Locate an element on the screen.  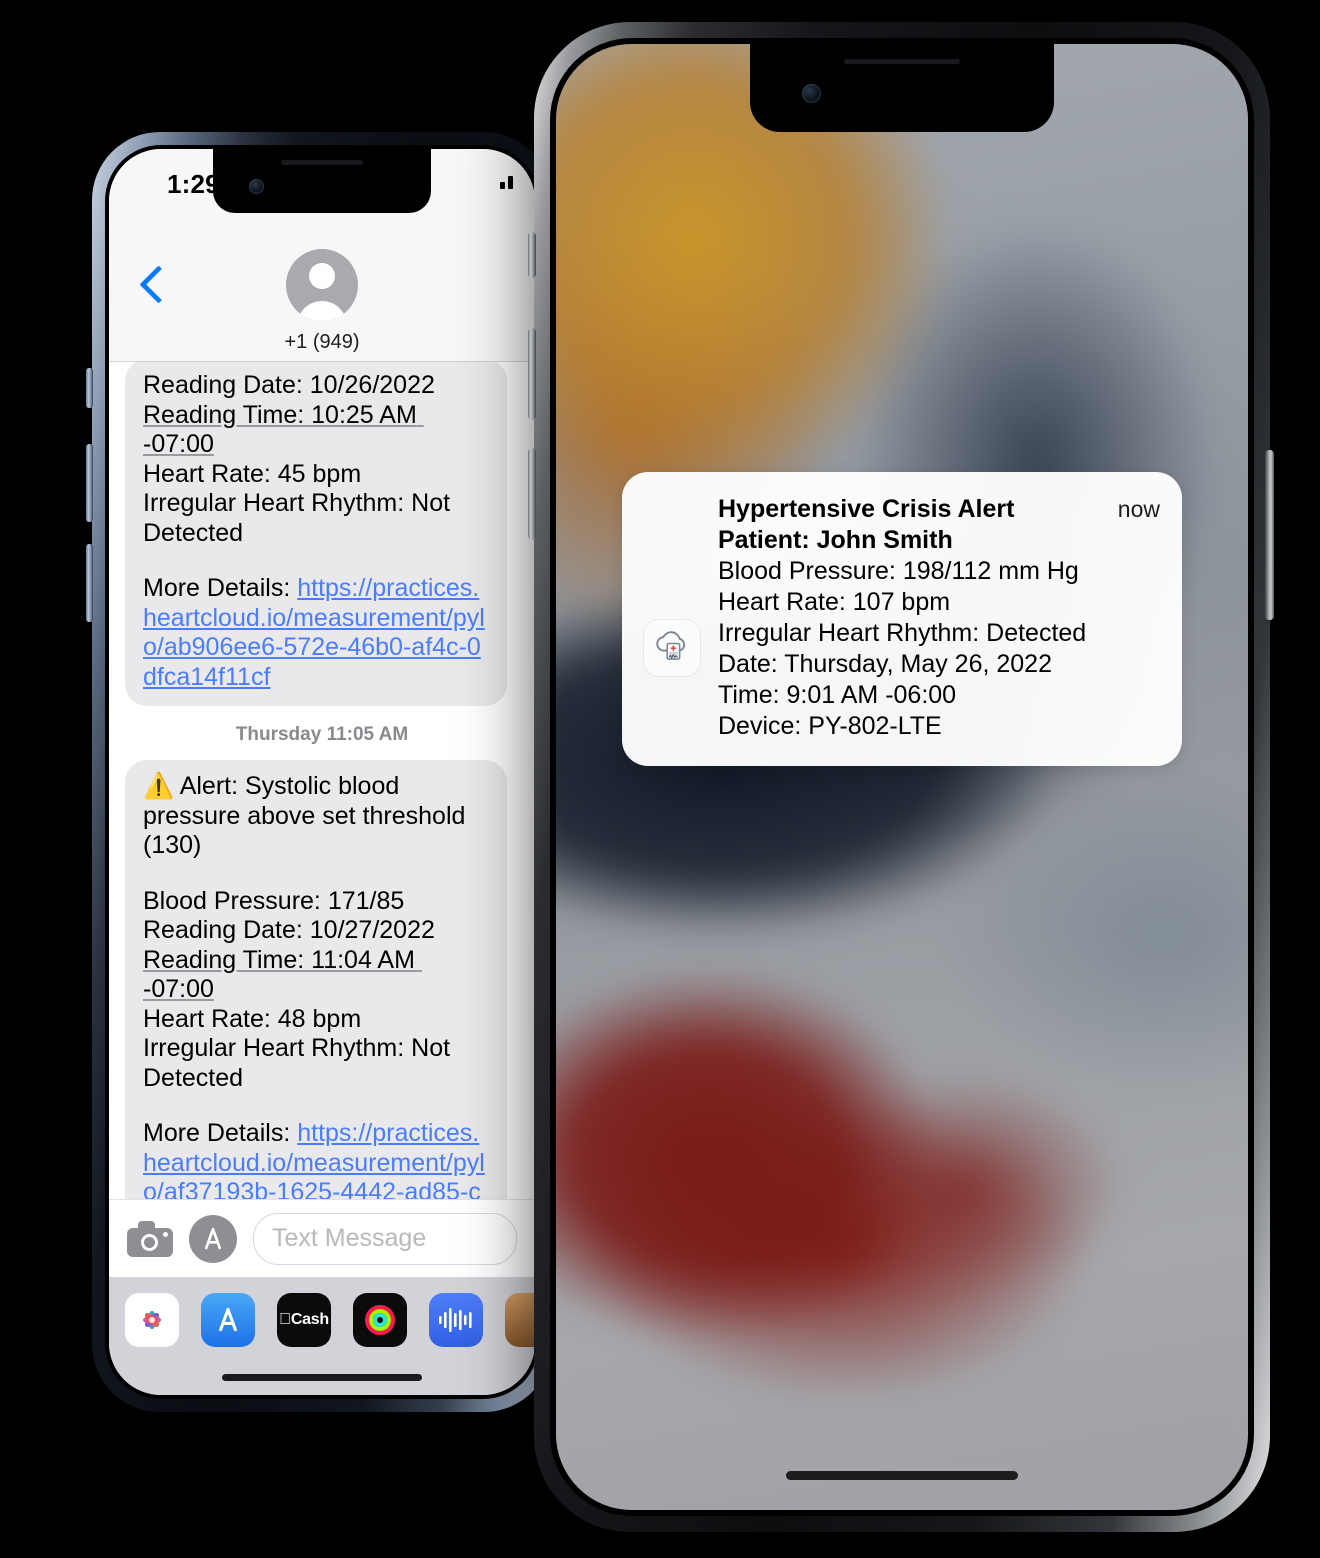
contact-avatar is located at coordinates (322, 285).